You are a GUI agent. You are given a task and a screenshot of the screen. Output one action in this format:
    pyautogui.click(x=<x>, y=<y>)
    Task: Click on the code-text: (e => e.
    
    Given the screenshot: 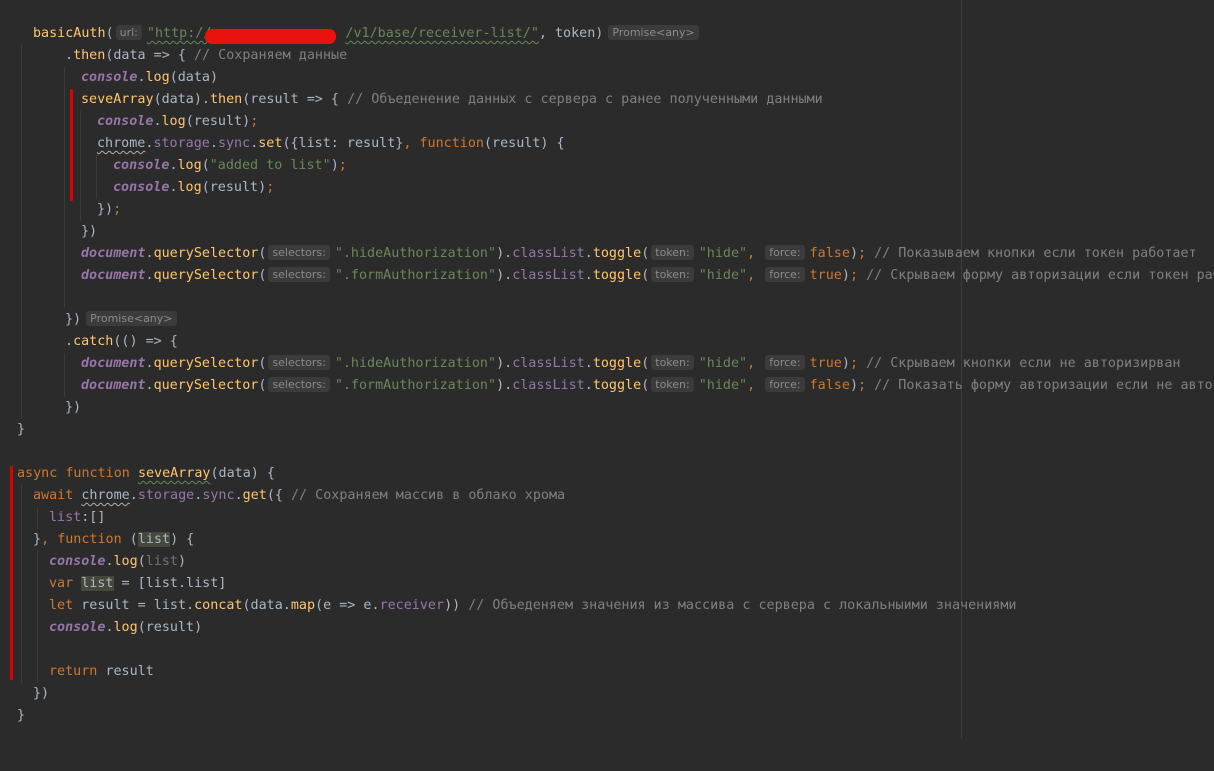 What is the action you would take?
    pyautogui.click(x=347, y=605)
    